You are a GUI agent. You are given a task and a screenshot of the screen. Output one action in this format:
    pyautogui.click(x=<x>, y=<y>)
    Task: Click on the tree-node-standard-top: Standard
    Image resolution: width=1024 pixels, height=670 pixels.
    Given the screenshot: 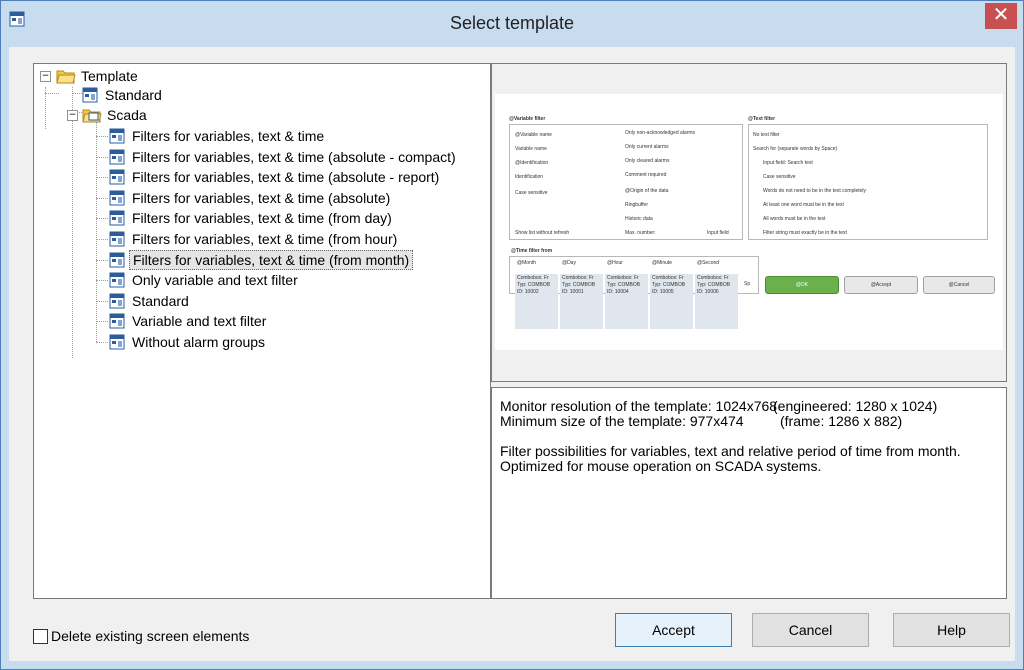 What is the action you would take?
    pyautogui.click(x=184, y=95)
    